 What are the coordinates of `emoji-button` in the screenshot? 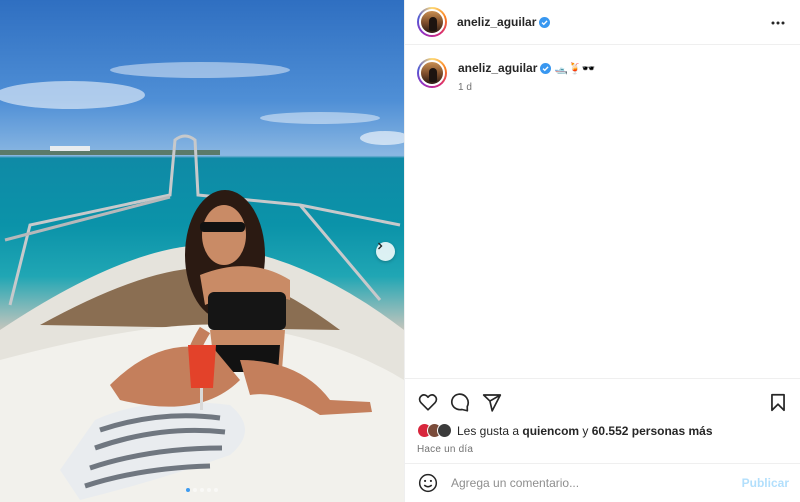 It's located at (428, 483).